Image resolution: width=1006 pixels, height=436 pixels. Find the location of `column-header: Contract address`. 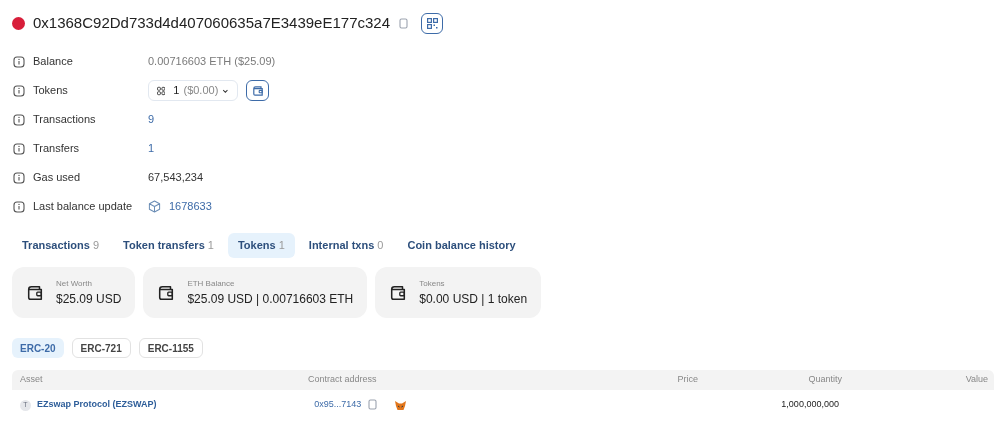

column-header: Contract address is located at coordinates (342, 380).